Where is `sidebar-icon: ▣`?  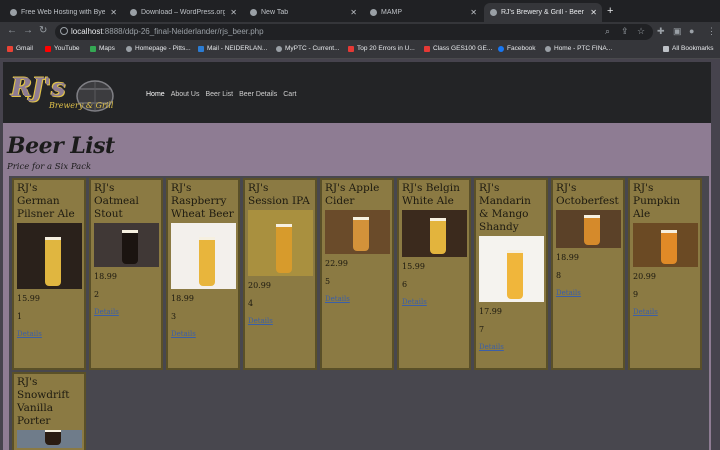
sidebar-icon: ▣ is located at coordinates (677, 31).